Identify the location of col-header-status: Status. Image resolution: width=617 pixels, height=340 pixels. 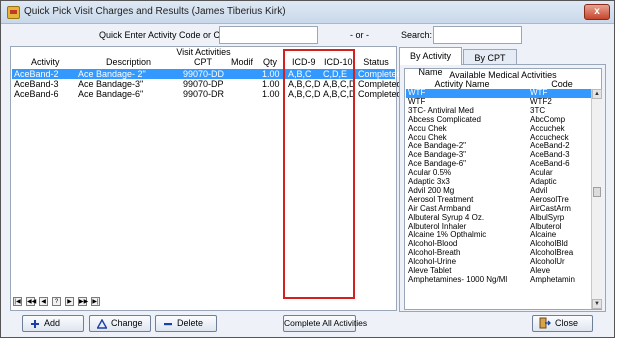
(376, 62).